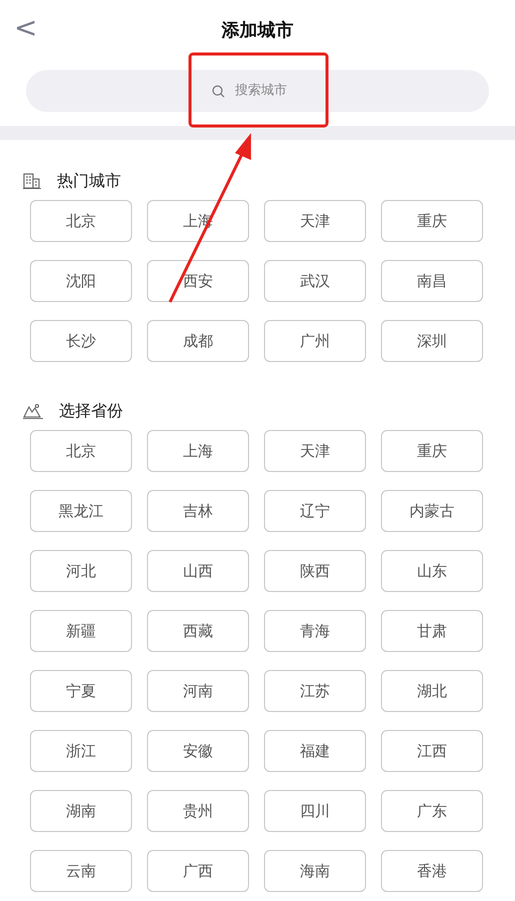 This screenshot has width=515, height=901. Describe the element at coordinates (81, 341) in the screenshot. I see `city-button: 长沙` at that location.